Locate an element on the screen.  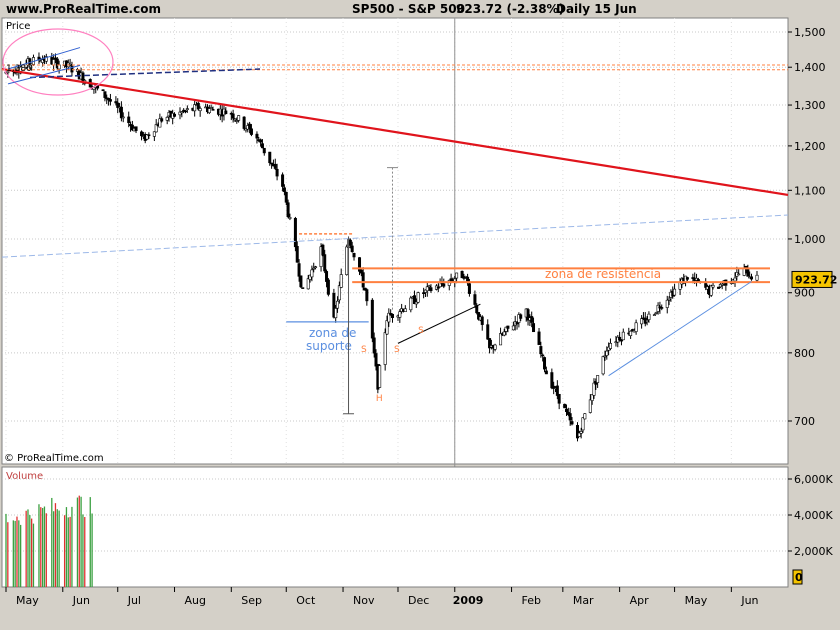
head-label: H is located at coordinates (379, 399).